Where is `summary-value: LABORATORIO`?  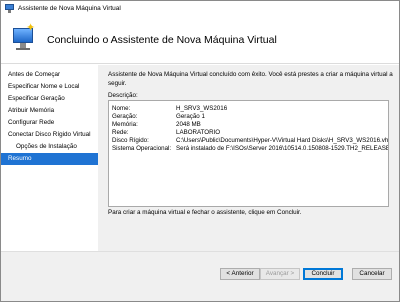
summary-value: LABORATORIO is located at coordinates (198, 132).